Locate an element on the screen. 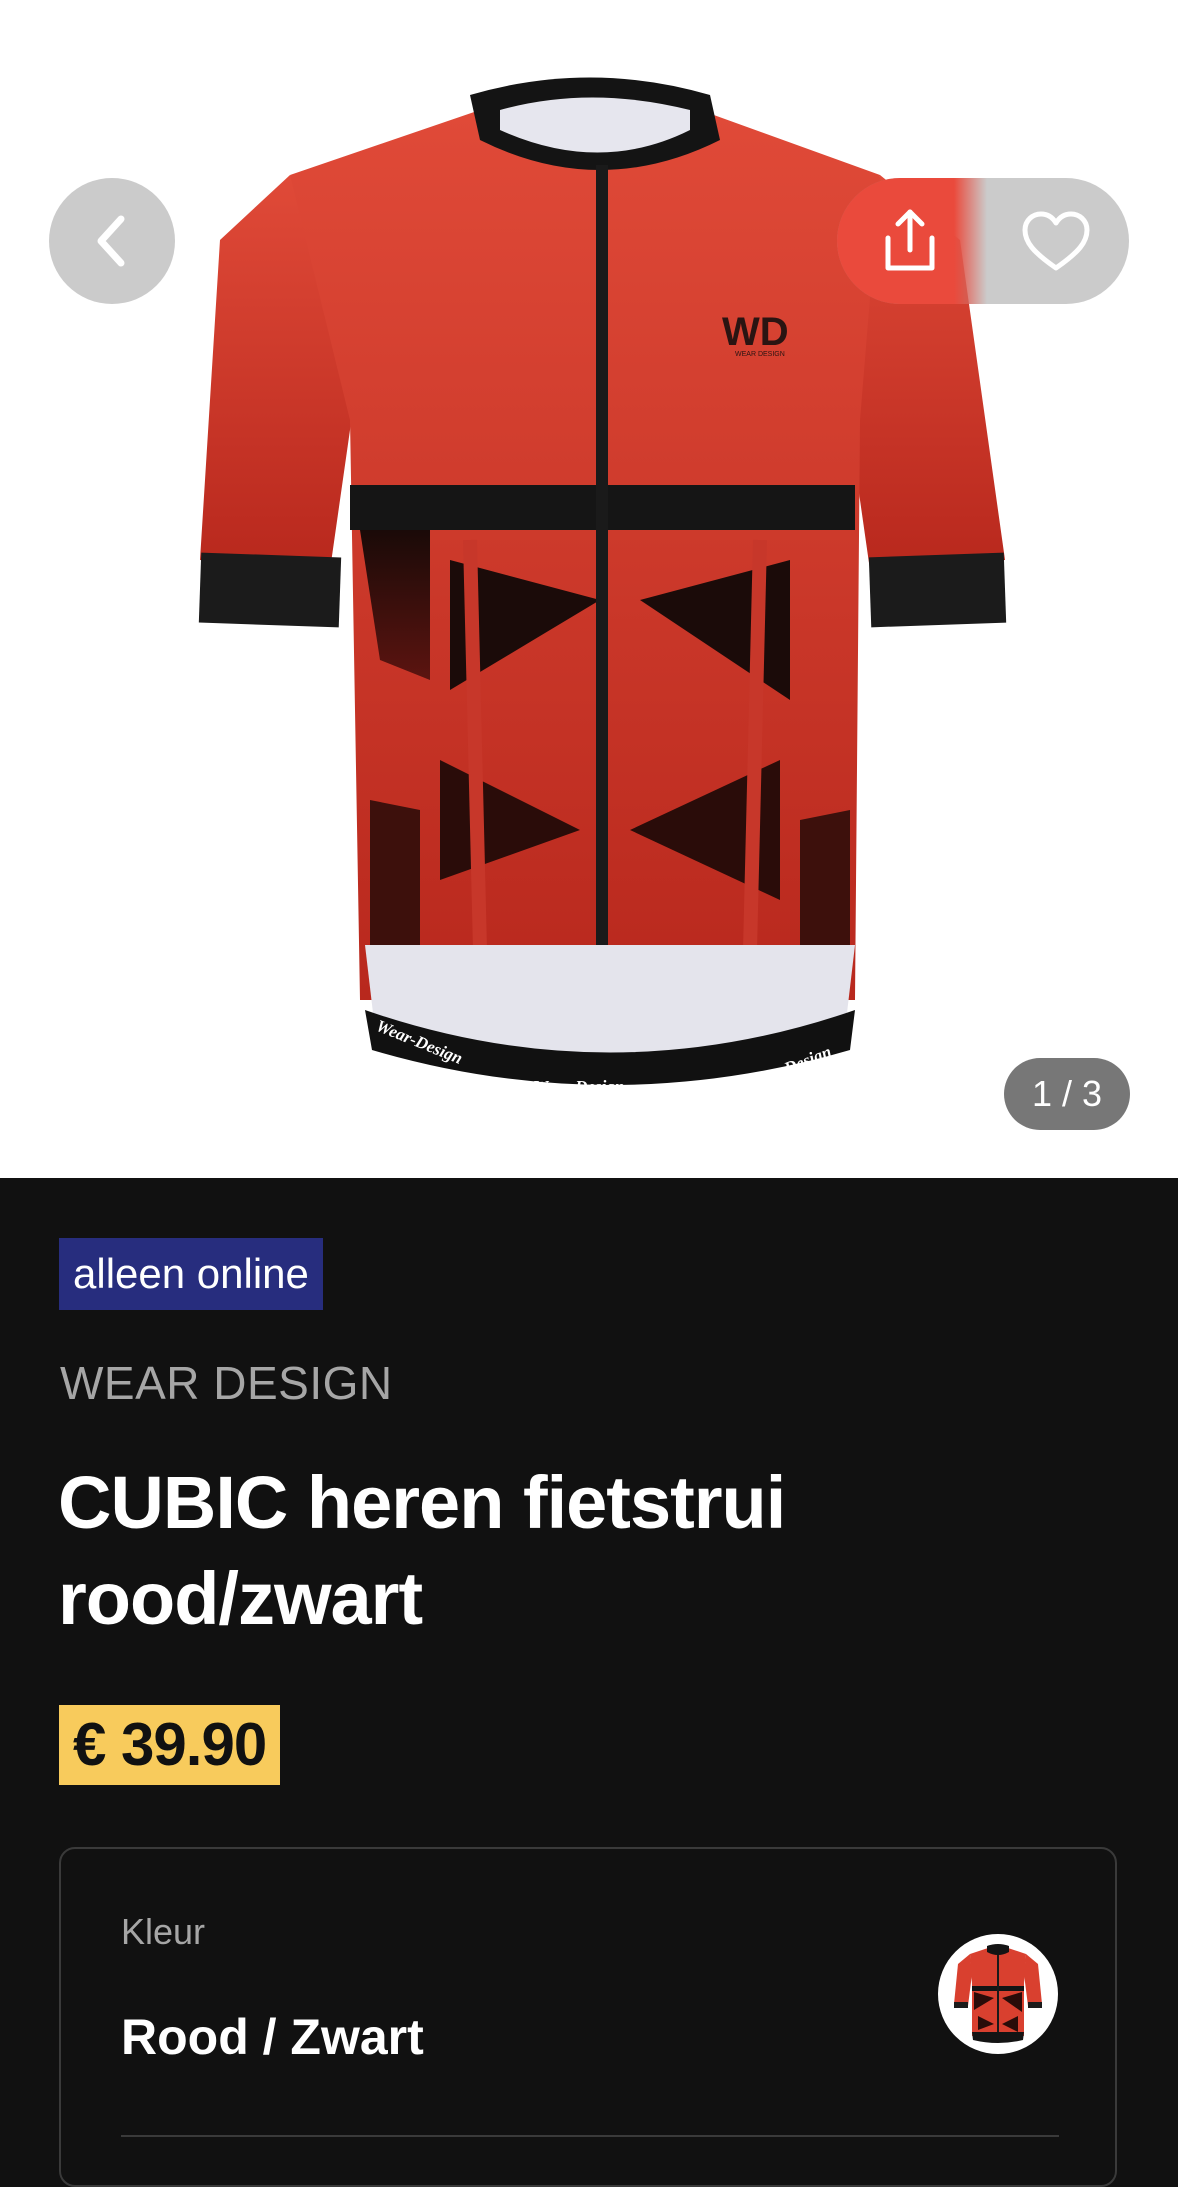  action-pill is located at coordinates (983, 241).